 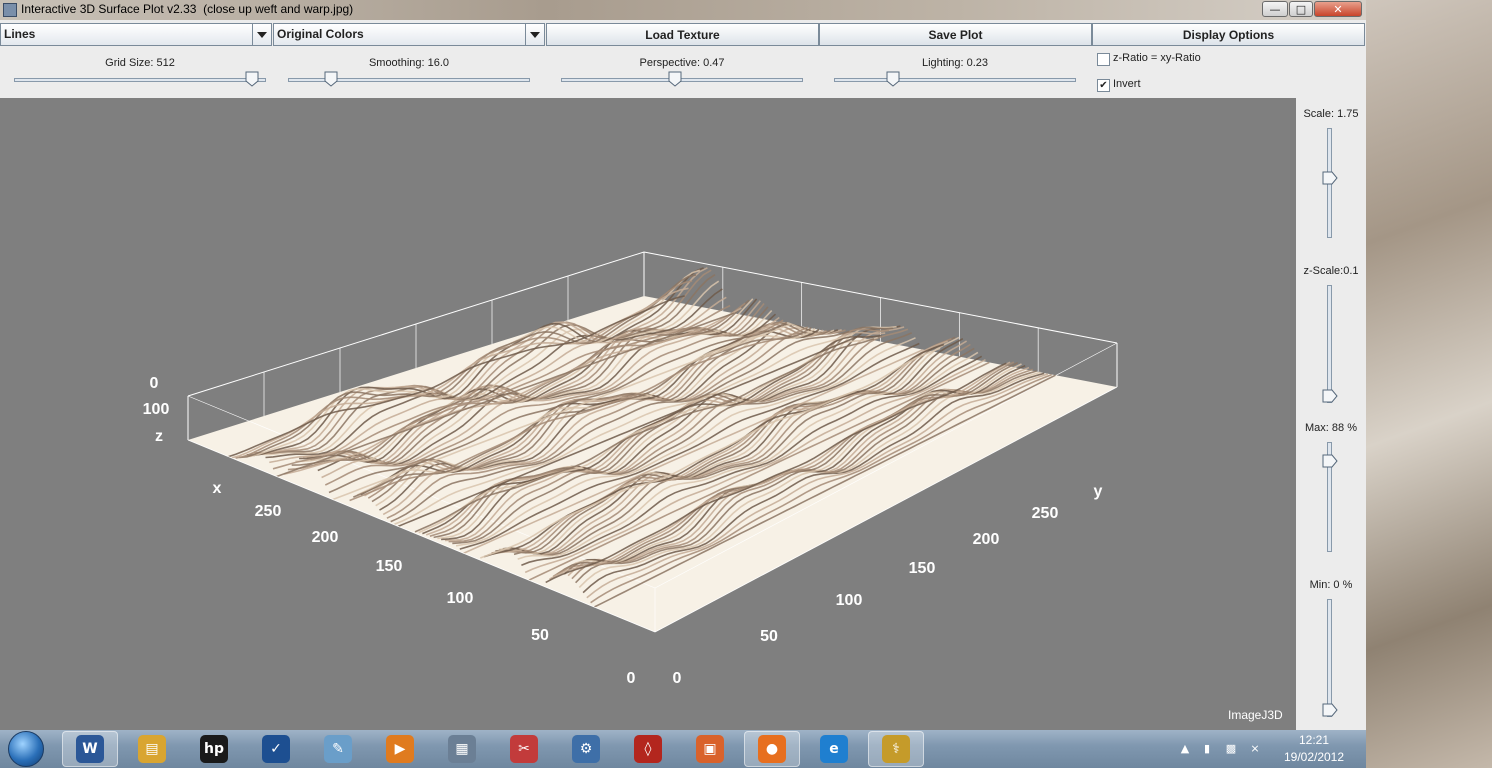 I want to click on taskbar-item: ▣, so click(x=710, y=749).